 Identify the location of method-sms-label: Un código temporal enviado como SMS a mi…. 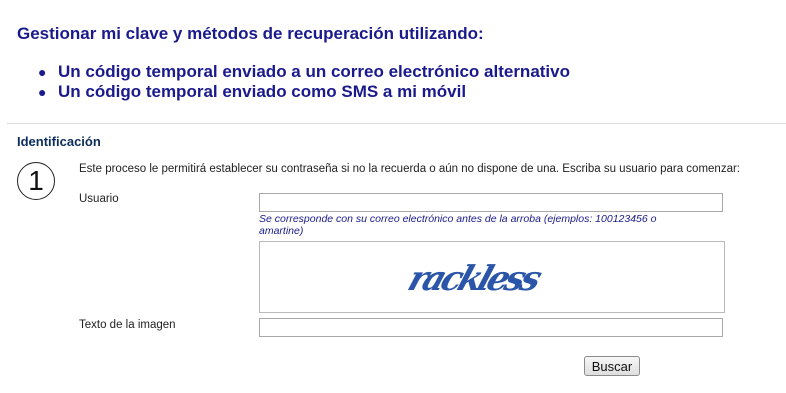
(262, 91).